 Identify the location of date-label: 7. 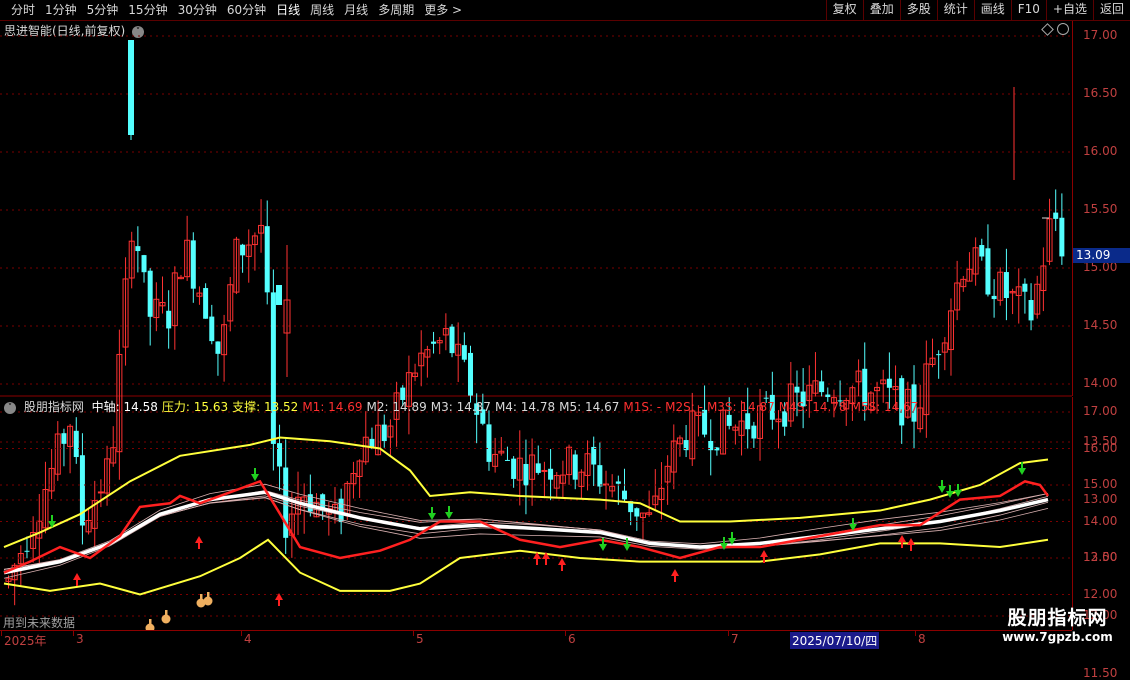
(735, 639).